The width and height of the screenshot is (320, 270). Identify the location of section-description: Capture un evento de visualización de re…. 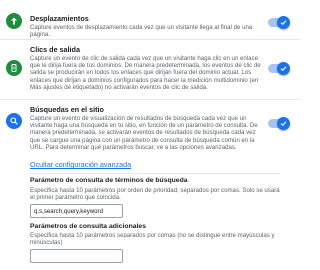
(144, 133).